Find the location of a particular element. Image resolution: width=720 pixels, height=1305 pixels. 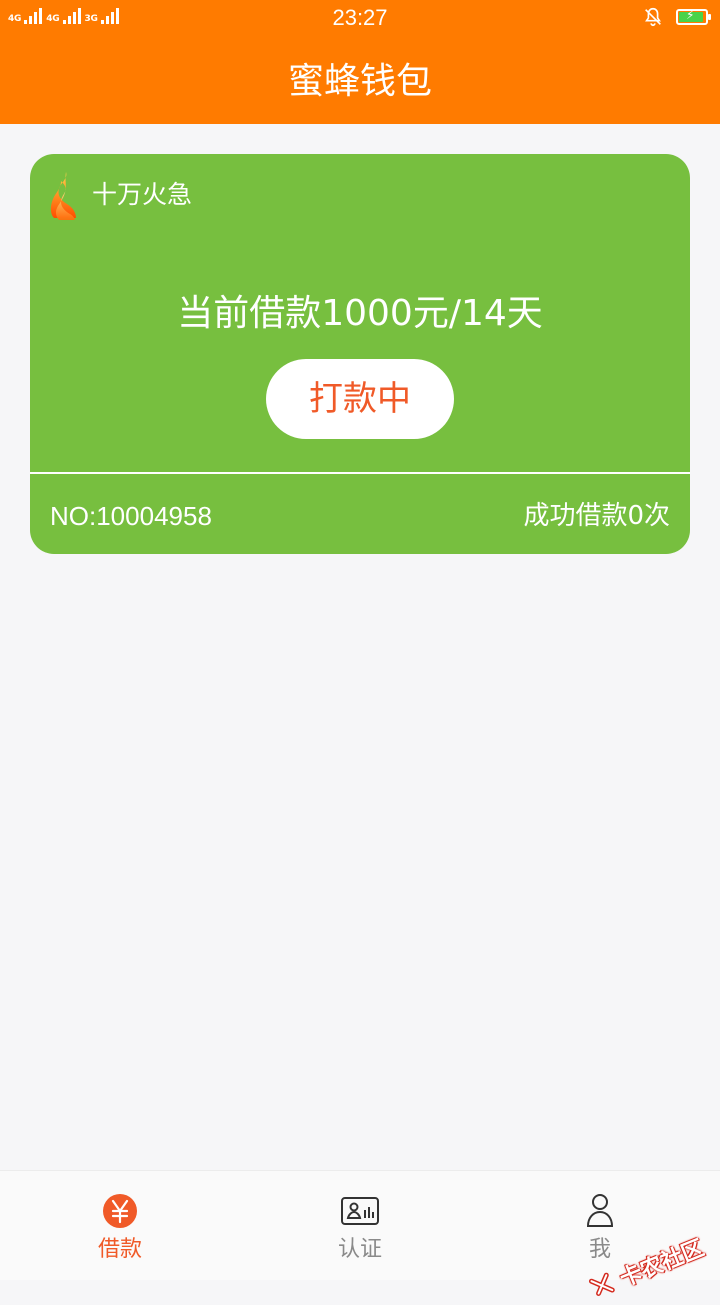

card-divider is located at coordinates (360, 473).